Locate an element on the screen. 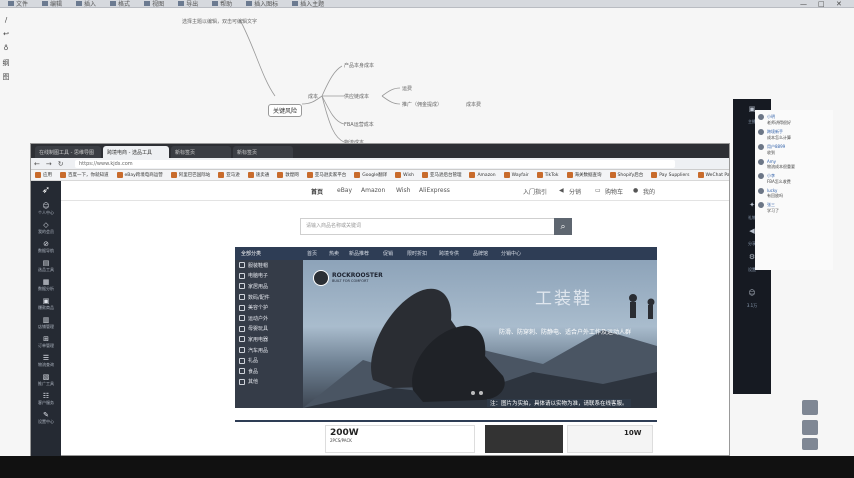 The height and width of the screenshot is (478, 854). toolbar-item: 格式 is located at coordinates (120, 4).